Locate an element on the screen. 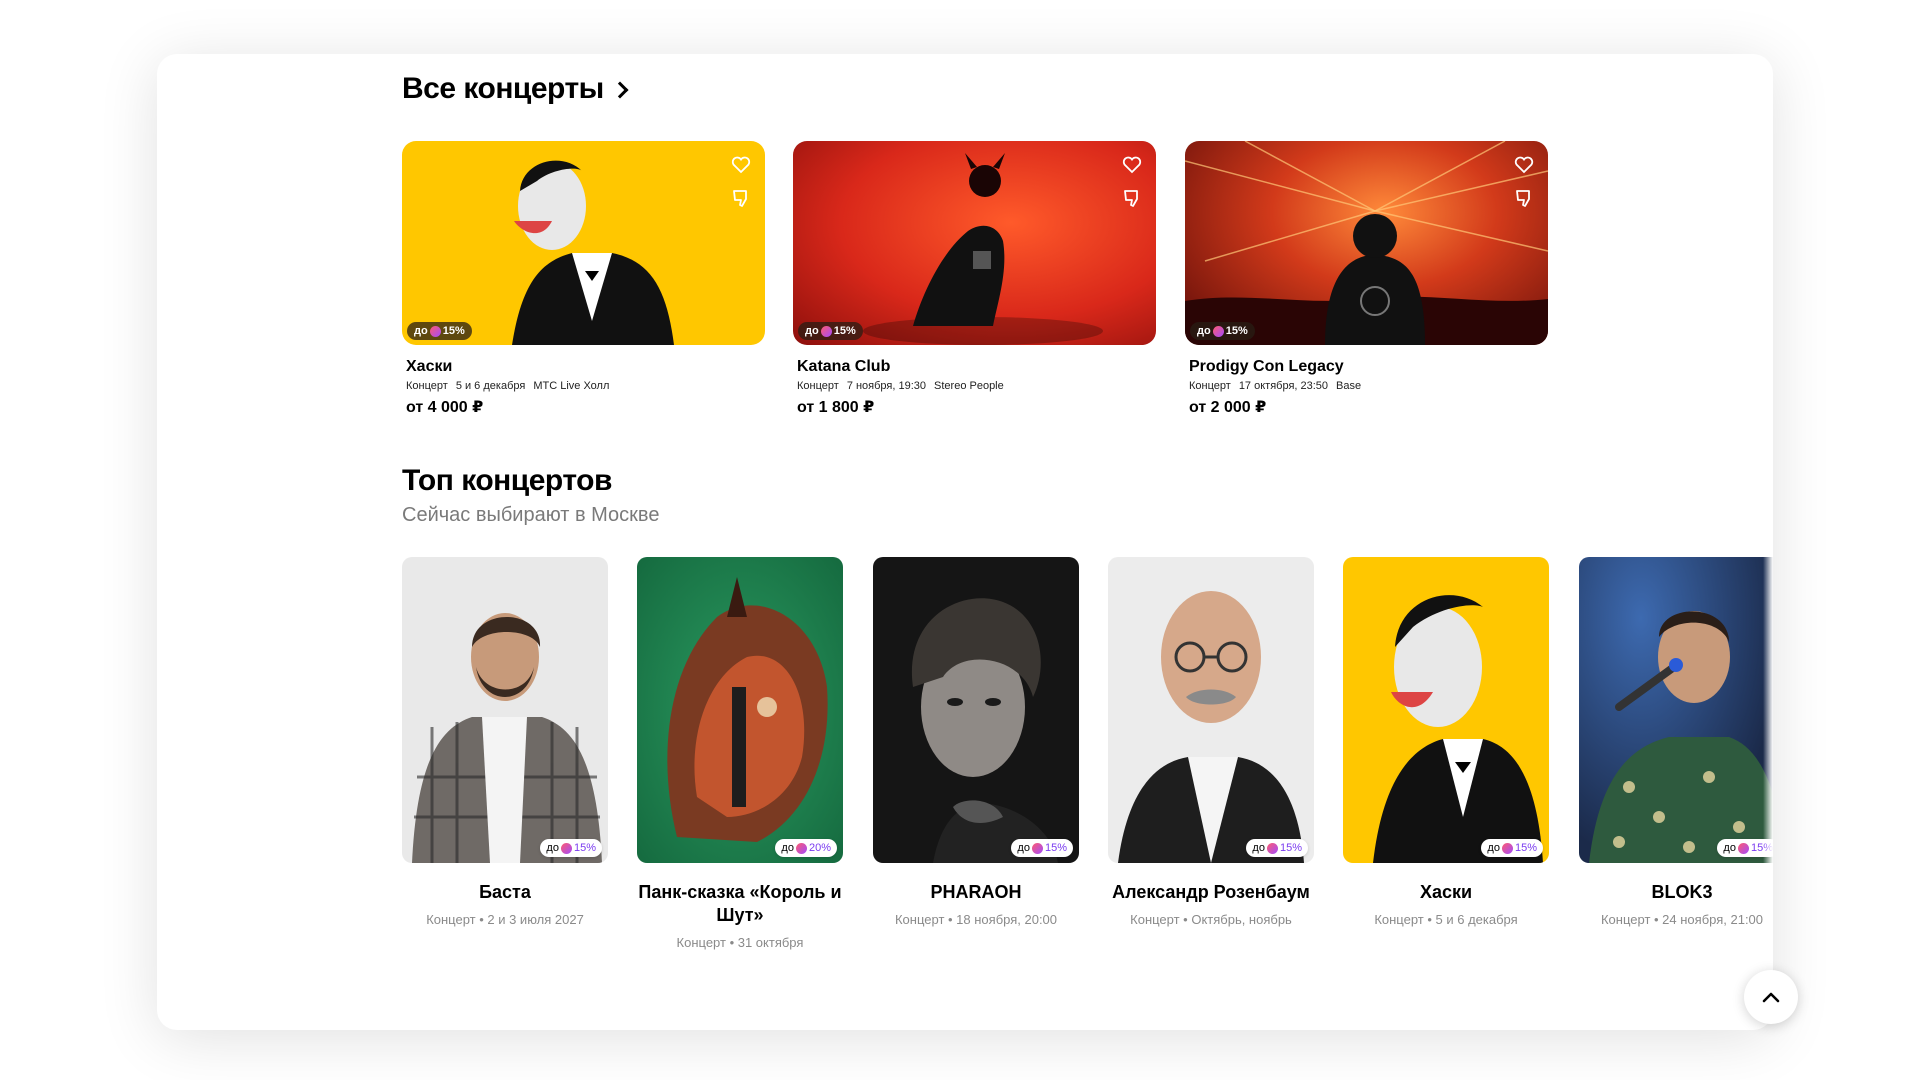 This screenshot has height=1080, width=1920. event-title: BLOK3 is located at coordinates (1676, 892).